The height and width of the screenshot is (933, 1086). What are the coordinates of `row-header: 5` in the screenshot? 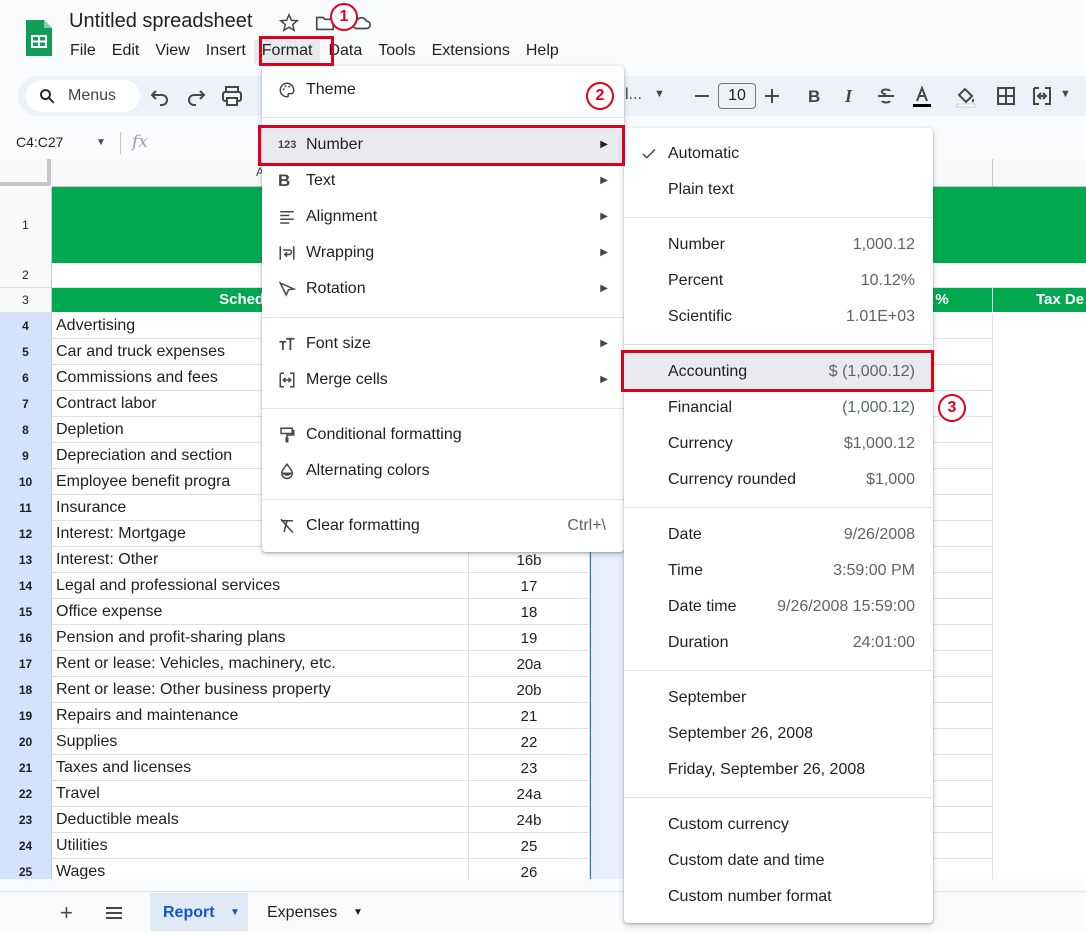 It's located at (26, 352).